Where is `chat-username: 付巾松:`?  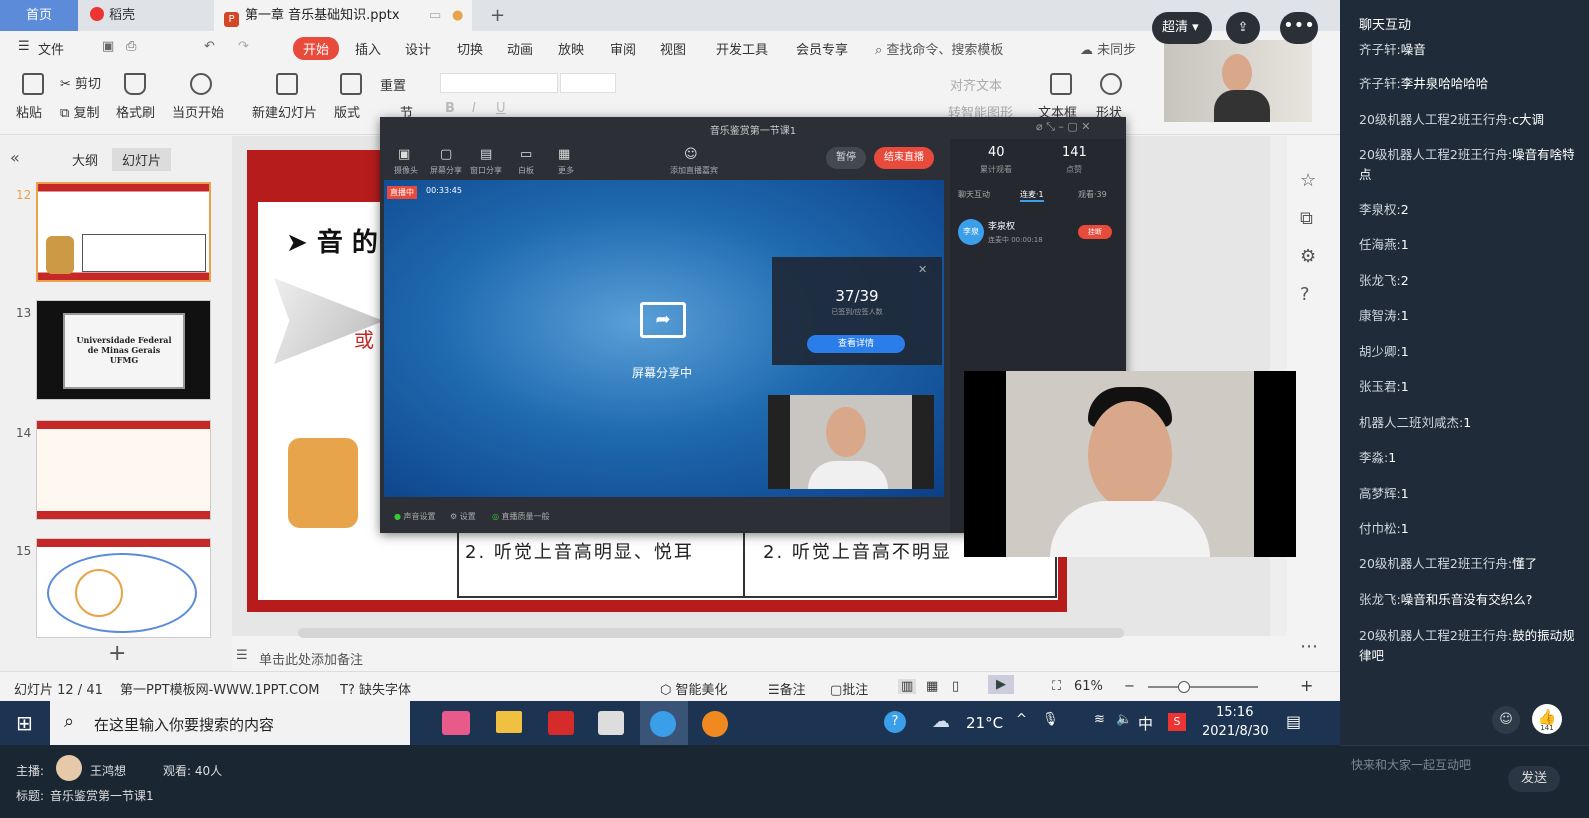 chat-username: 付巾松: is located at coordinates (1380, 528).